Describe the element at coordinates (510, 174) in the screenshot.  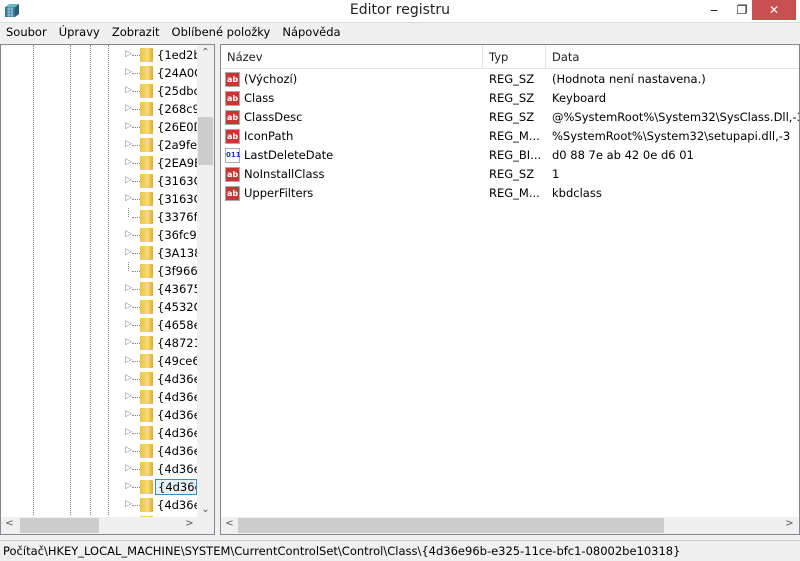
I see `value-row: ab NoInstallClass REG_SZ 1` at that location.